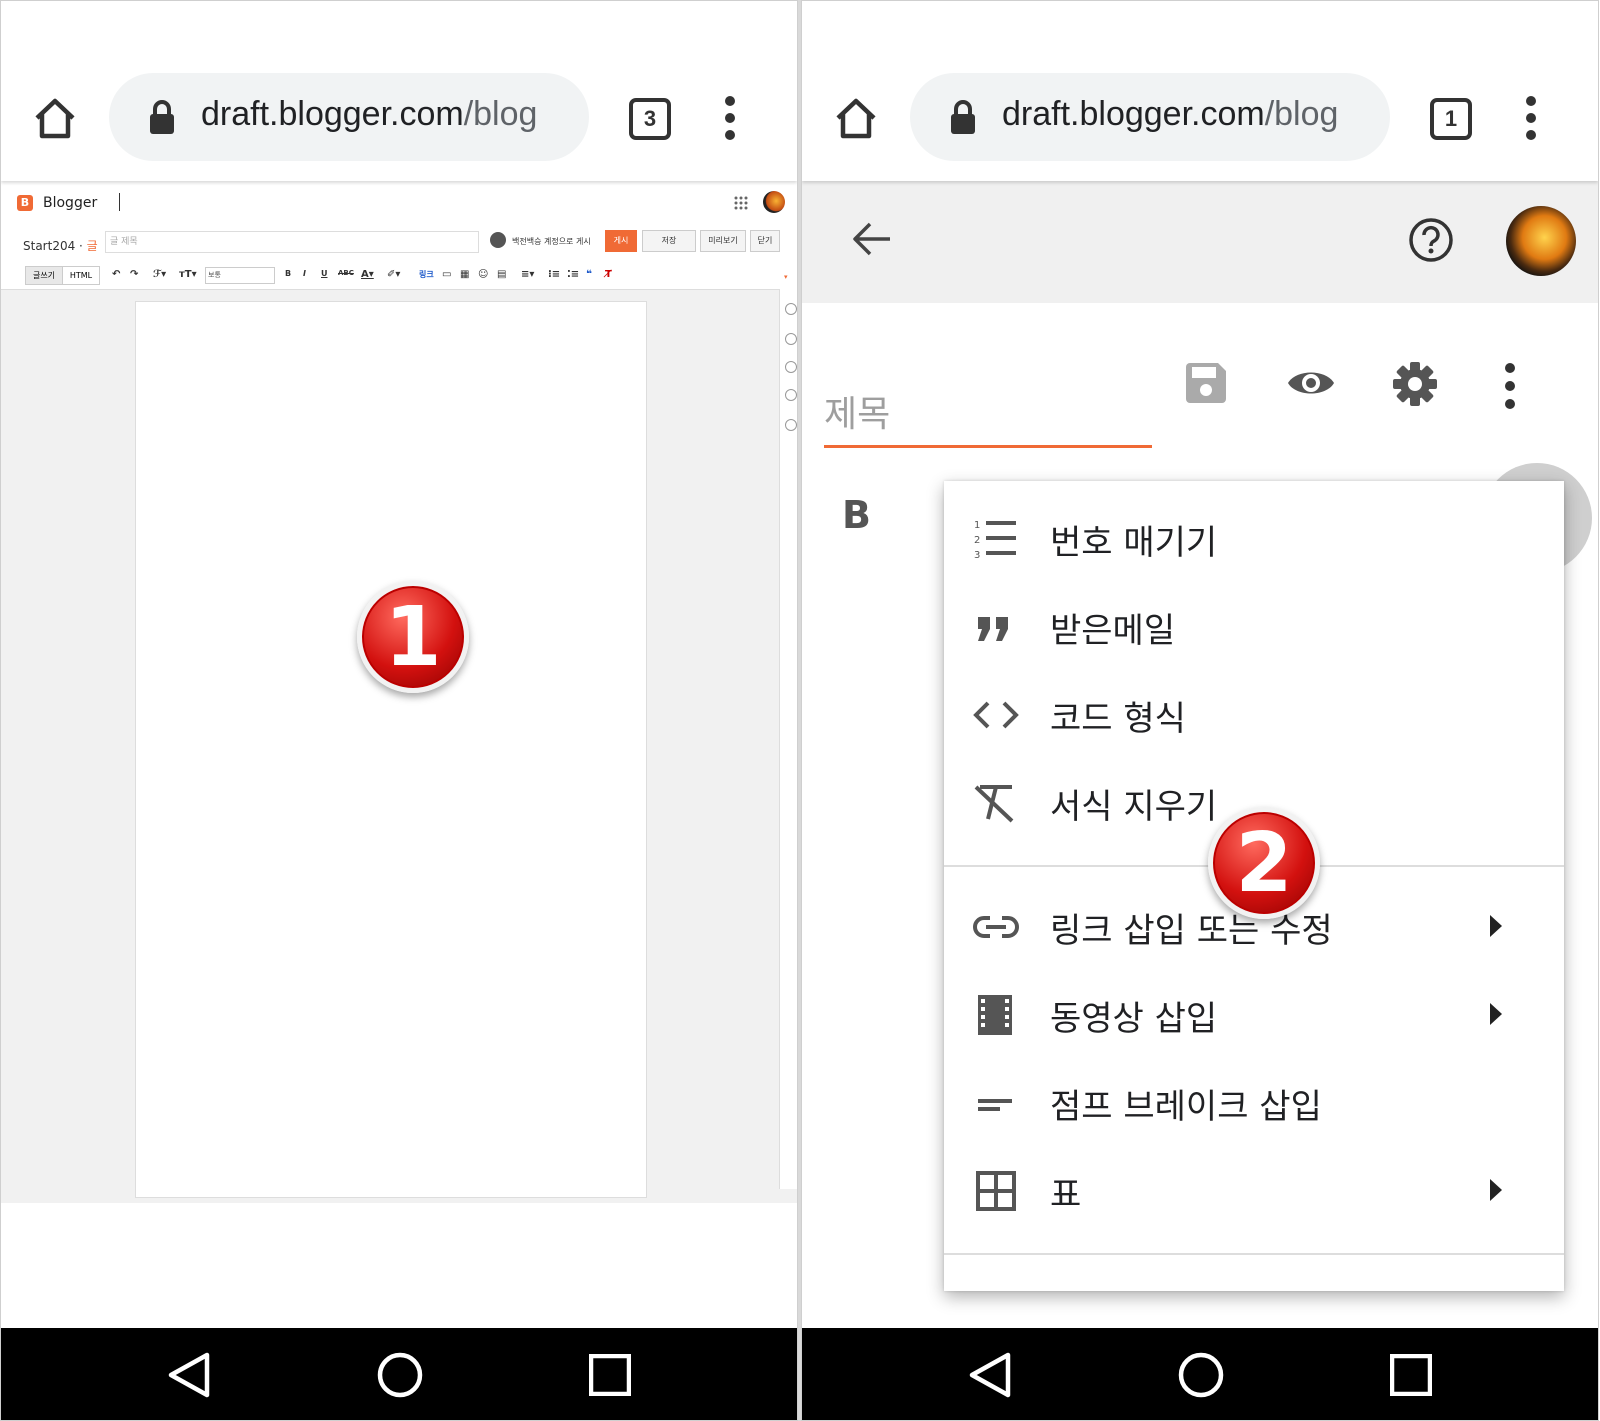 The width and height of the screenshot is (1600, 1421). I want to click on undo-icon: ↶, so click(116, 274).